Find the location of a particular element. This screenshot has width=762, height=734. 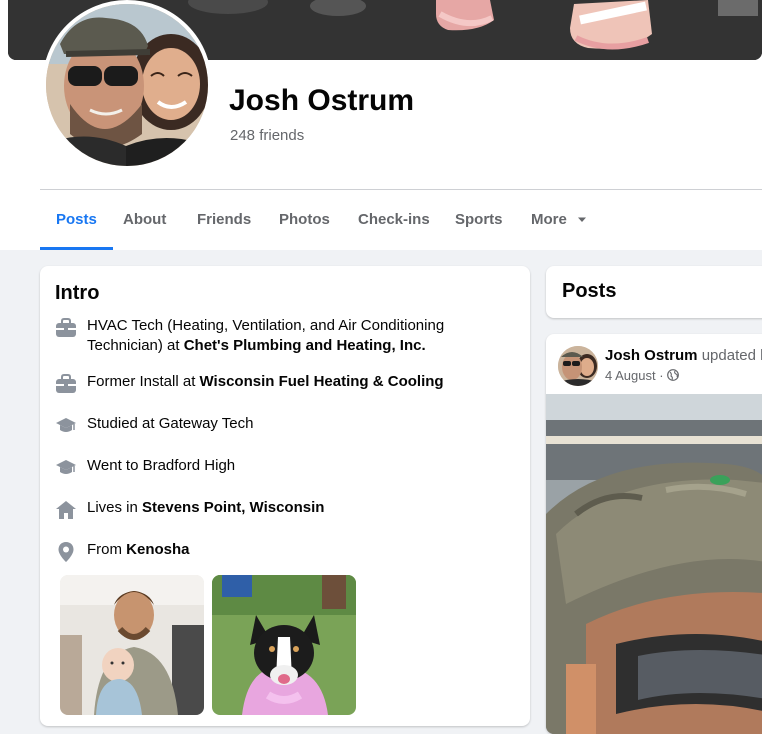

tab-friends-label: Friends is located at coordinates (224, 219).